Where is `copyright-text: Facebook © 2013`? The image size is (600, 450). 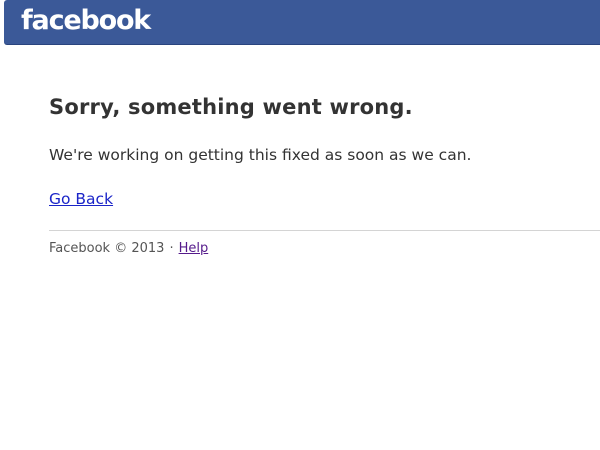
copyright-text: Facebook © 2013 is located at coordinates (107, 248).